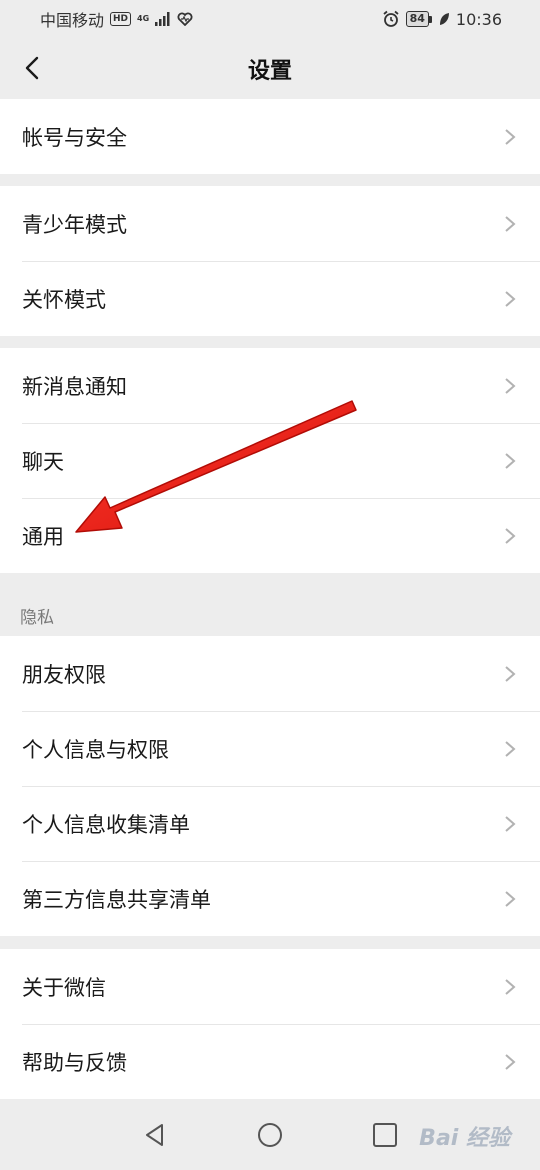 This screenshot has height=1170, width=540. Describe the element at coordinates (121, 19) in the screenshot. I see `hd-badge: HD` at that location.